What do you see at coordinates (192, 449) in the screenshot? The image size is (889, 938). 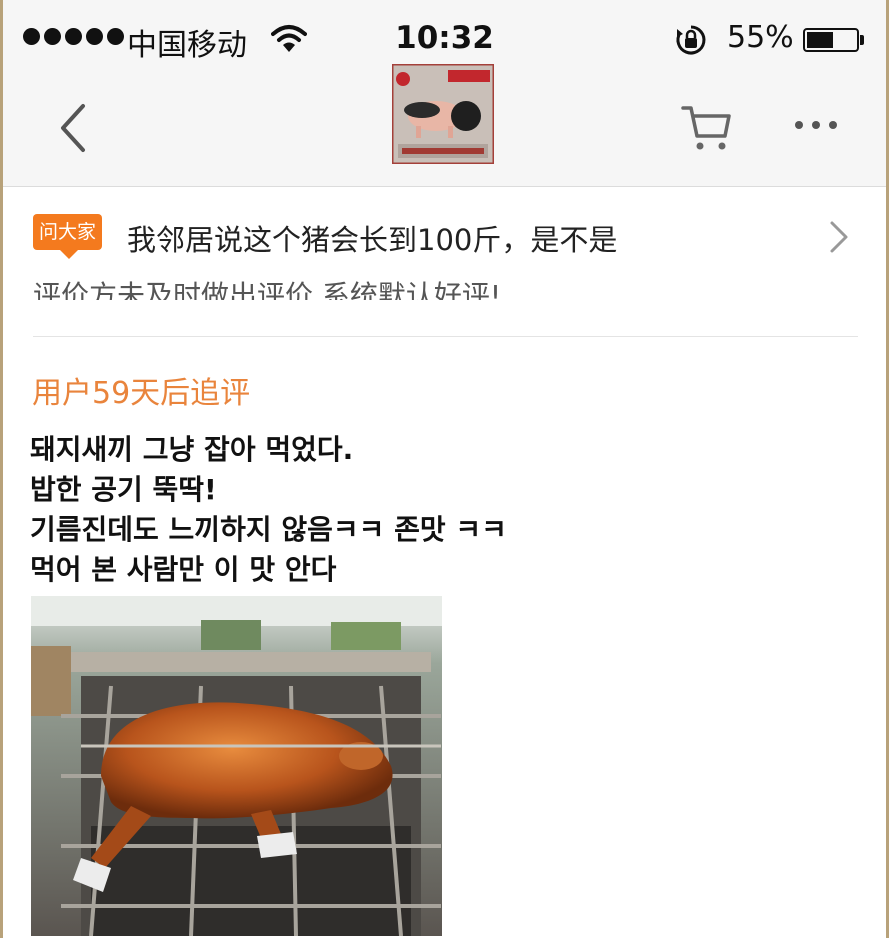 I see `review-line: 돼지새끼 그냥 잡아 먹었다.` at bounding box center [192, 449].